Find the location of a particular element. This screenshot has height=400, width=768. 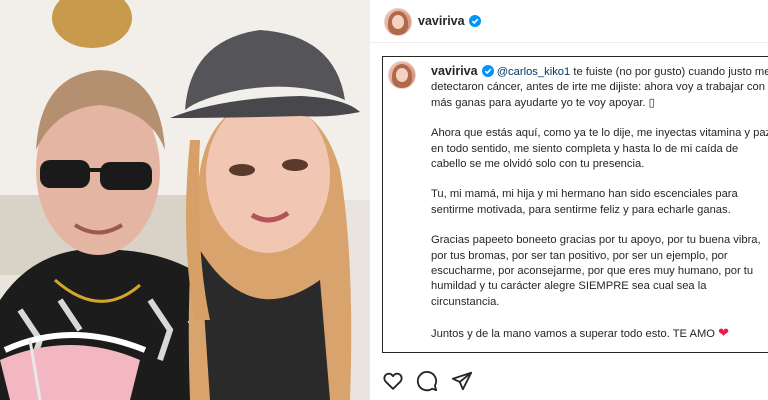

caption-username: vaviriva is located at coordinates (454, 71).